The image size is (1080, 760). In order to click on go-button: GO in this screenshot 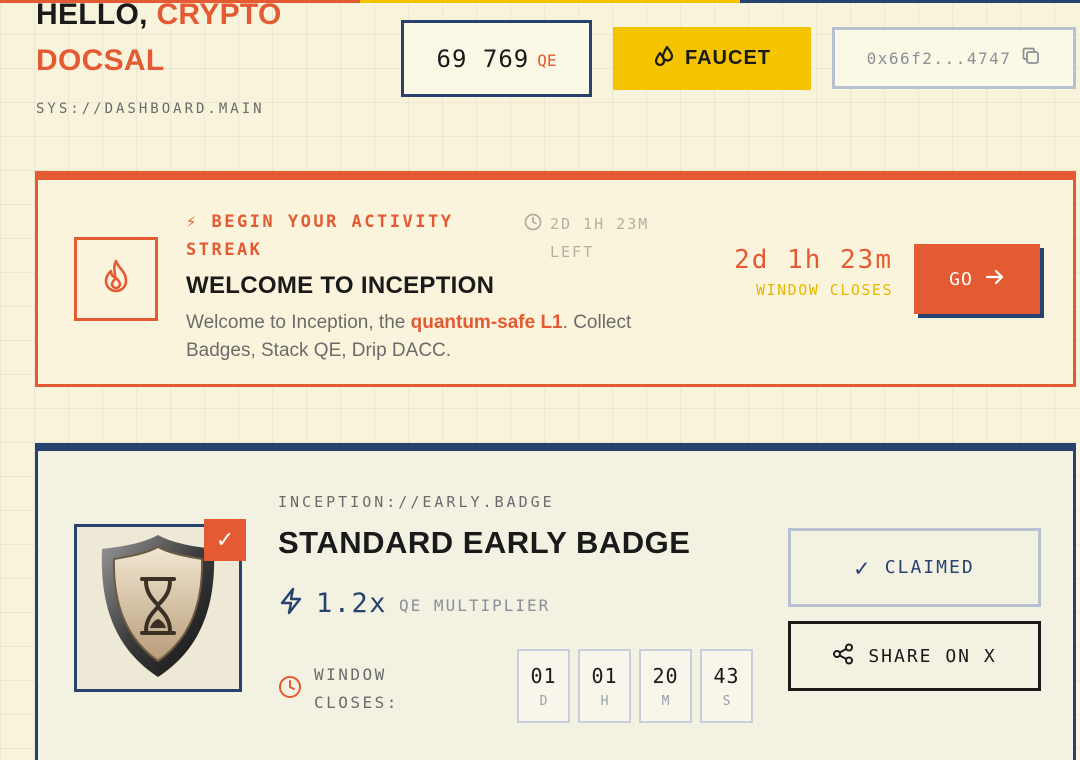, I will do `click(977, 279)`.